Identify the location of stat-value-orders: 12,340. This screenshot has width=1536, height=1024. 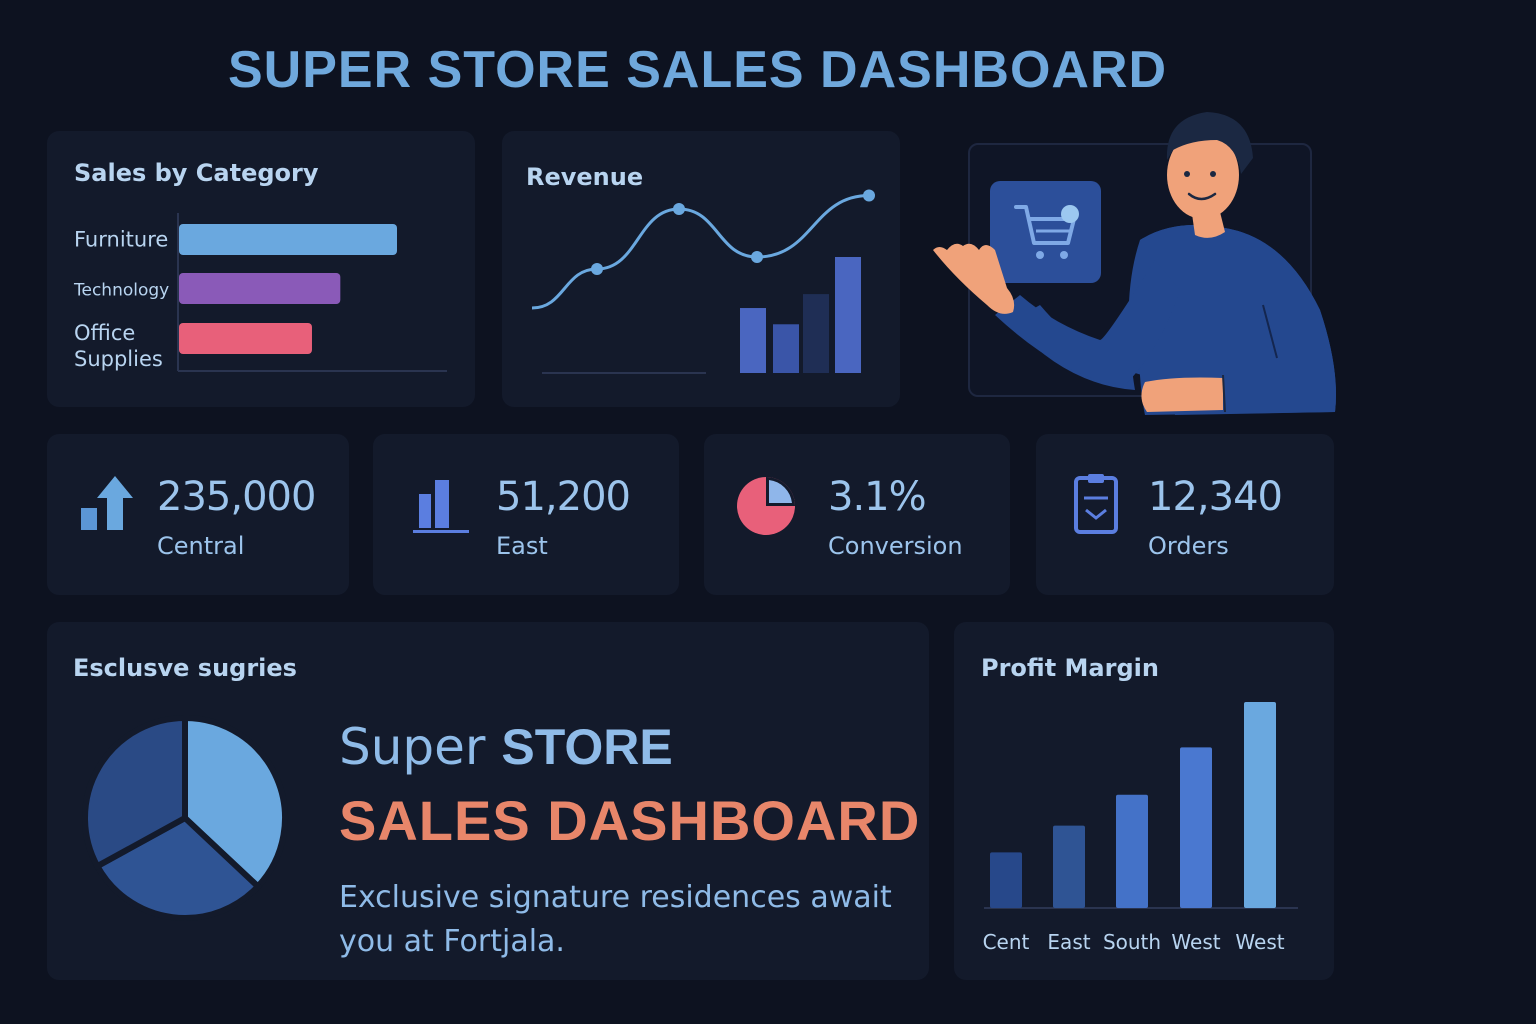
(1215, 497).